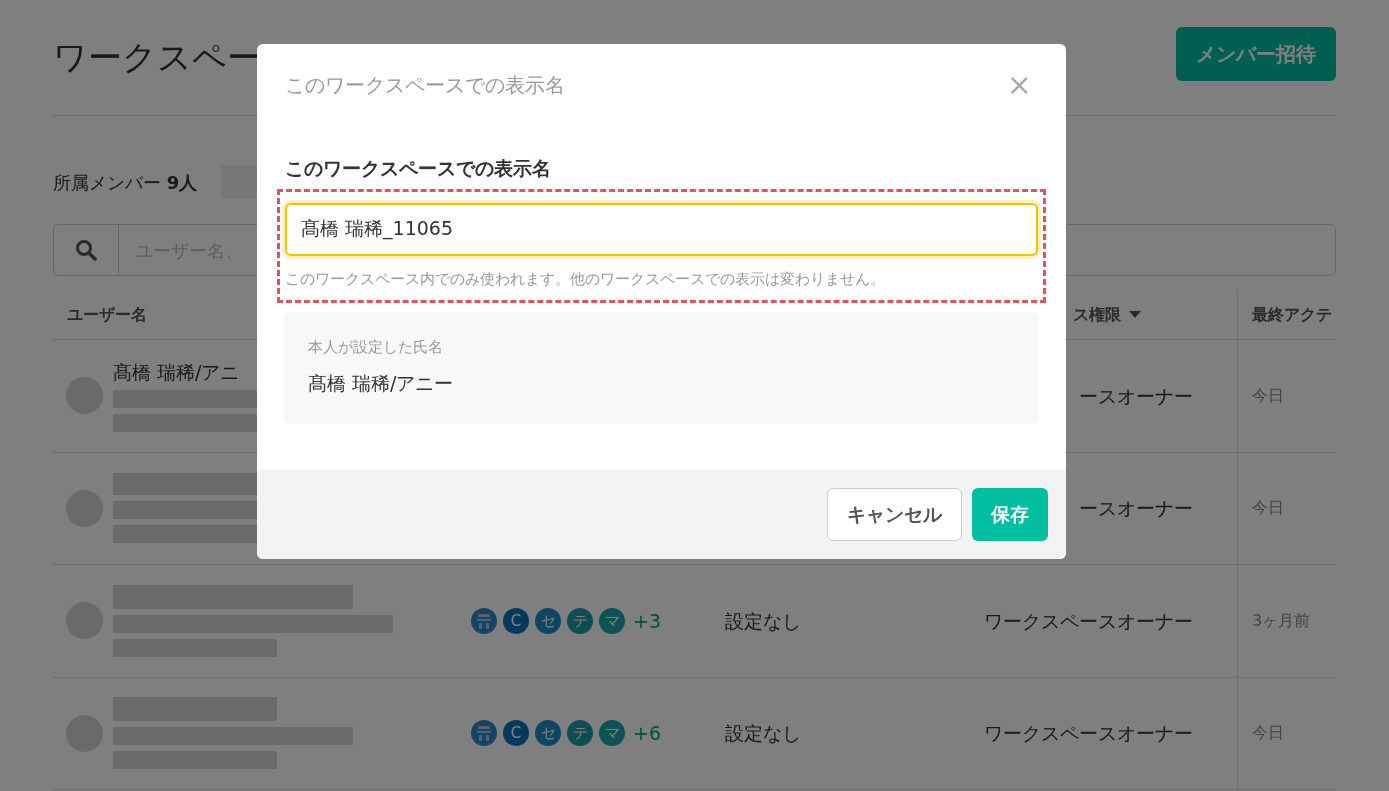  I want to click on dialog-title: このワークスペースでの表示名, so click(425, 85).